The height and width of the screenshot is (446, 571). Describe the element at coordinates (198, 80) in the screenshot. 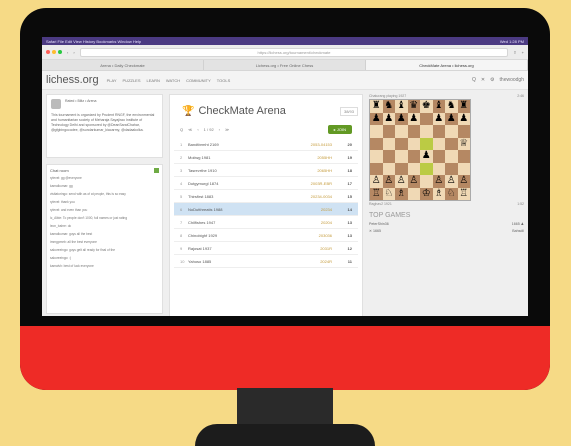

I see `nav-community: COMMUNITY` at that location.